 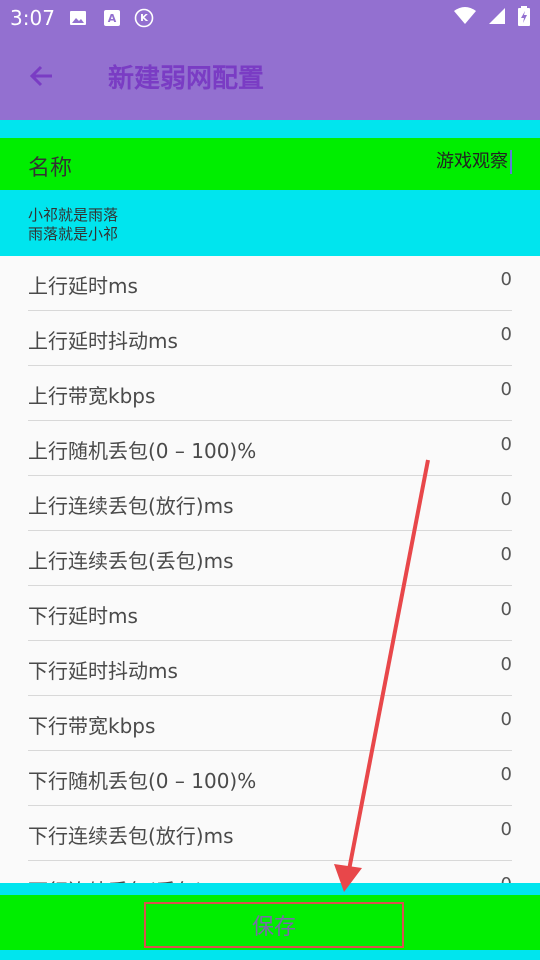 I want to click on top-divider, so click(x=270, y=129).